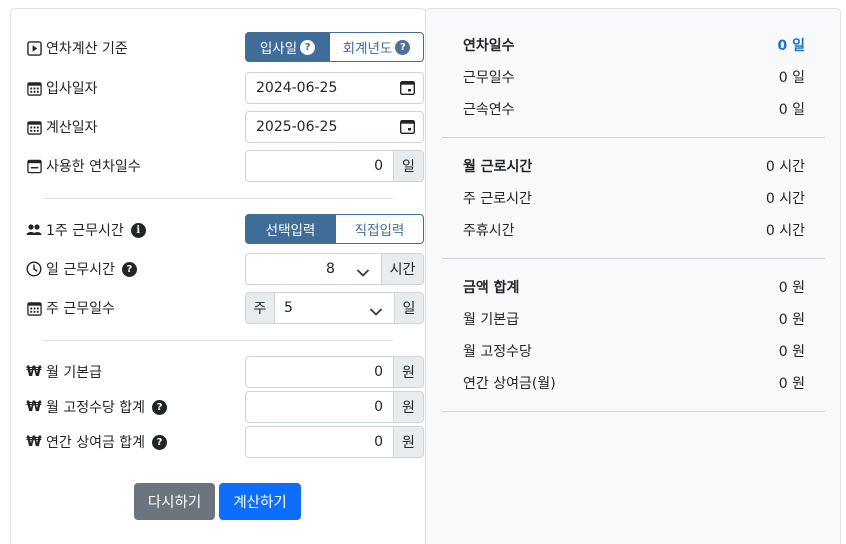 The height and width of the screenshot is (544, 846). Describe the element at coordinates (80, 270) in the screenshot. I see `daily-hours-label: 일 근무시간` at that location.